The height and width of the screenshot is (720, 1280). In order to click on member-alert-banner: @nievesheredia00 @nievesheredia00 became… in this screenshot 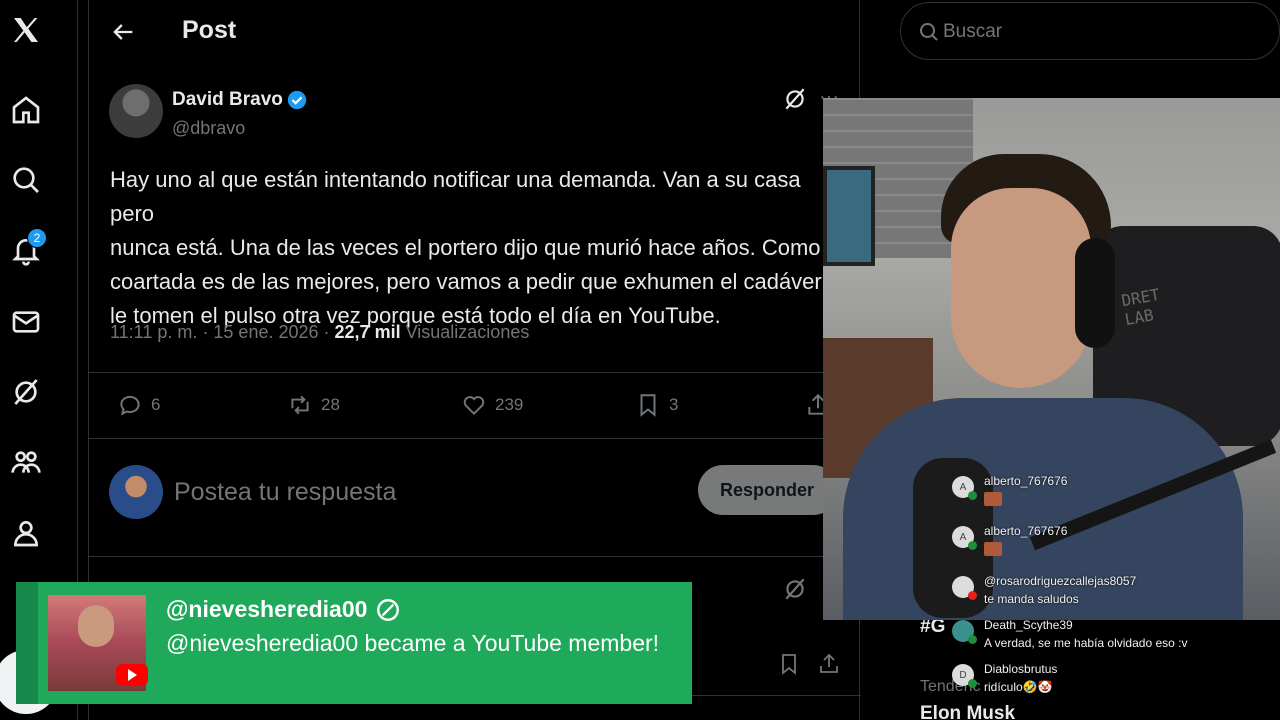, I will do `click(354, 643)`.